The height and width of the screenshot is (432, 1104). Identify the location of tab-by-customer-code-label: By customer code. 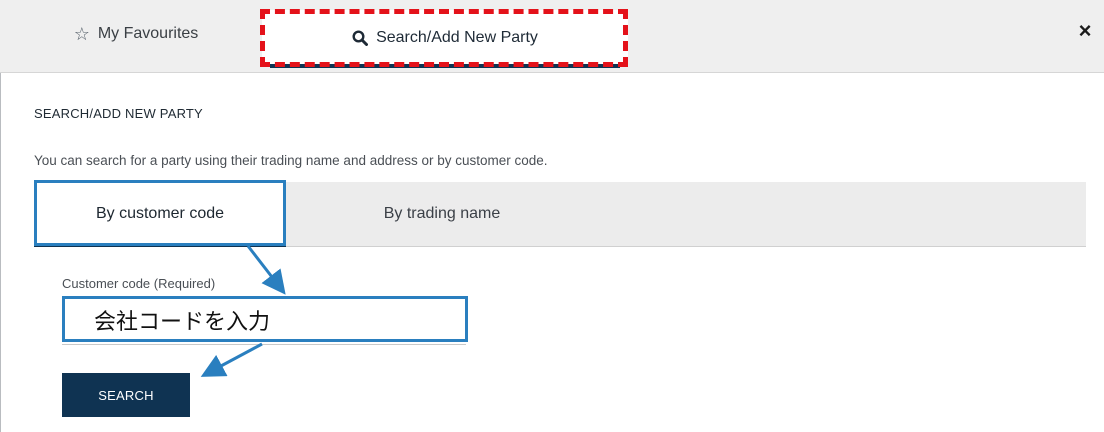
(160, 213).